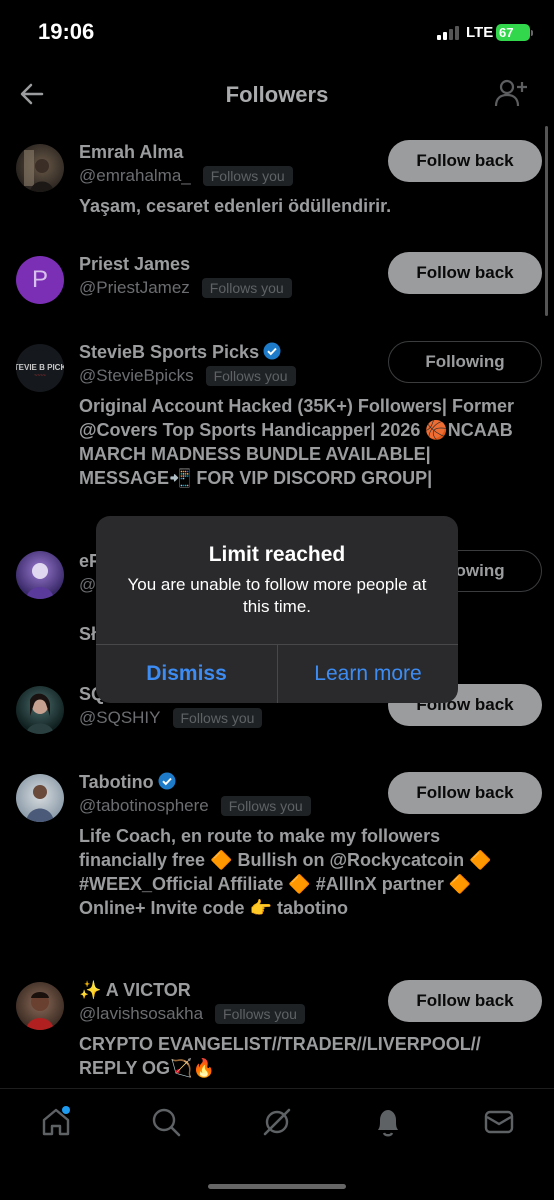  Describe the element at coordinates (277, 1122) in the screenshot. I see `grok-icon` at that location.